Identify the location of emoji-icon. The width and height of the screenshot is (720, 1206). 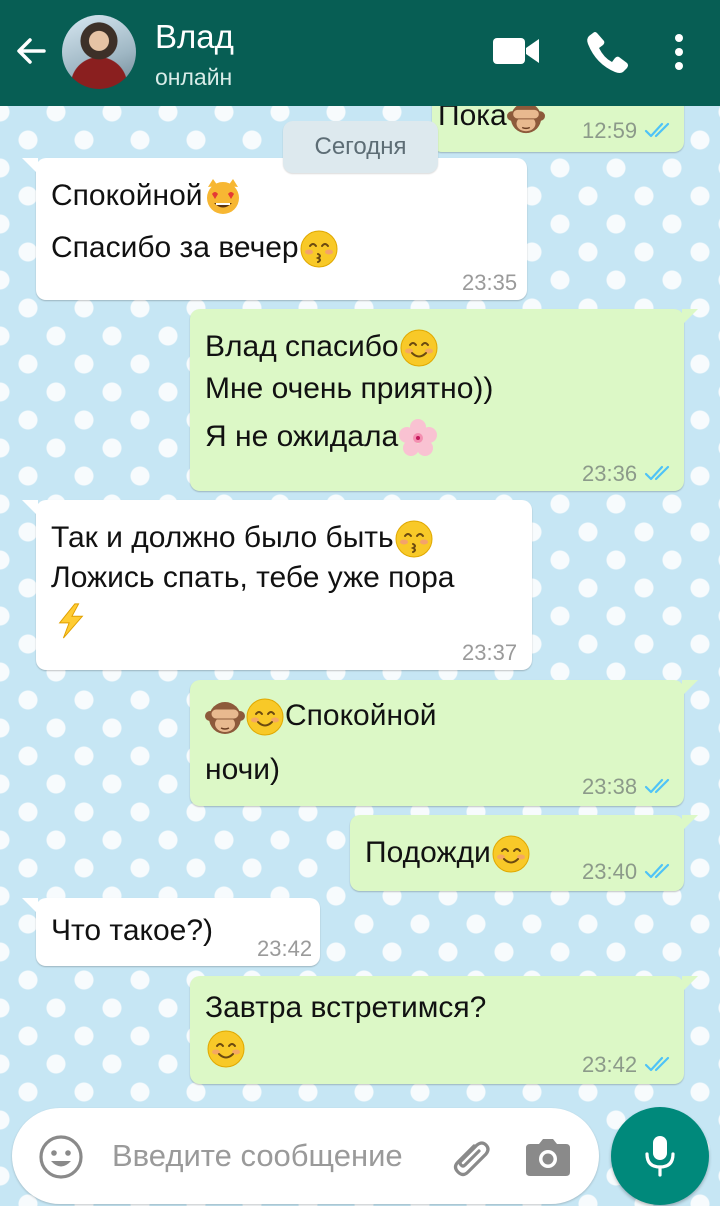
(61, 1157).